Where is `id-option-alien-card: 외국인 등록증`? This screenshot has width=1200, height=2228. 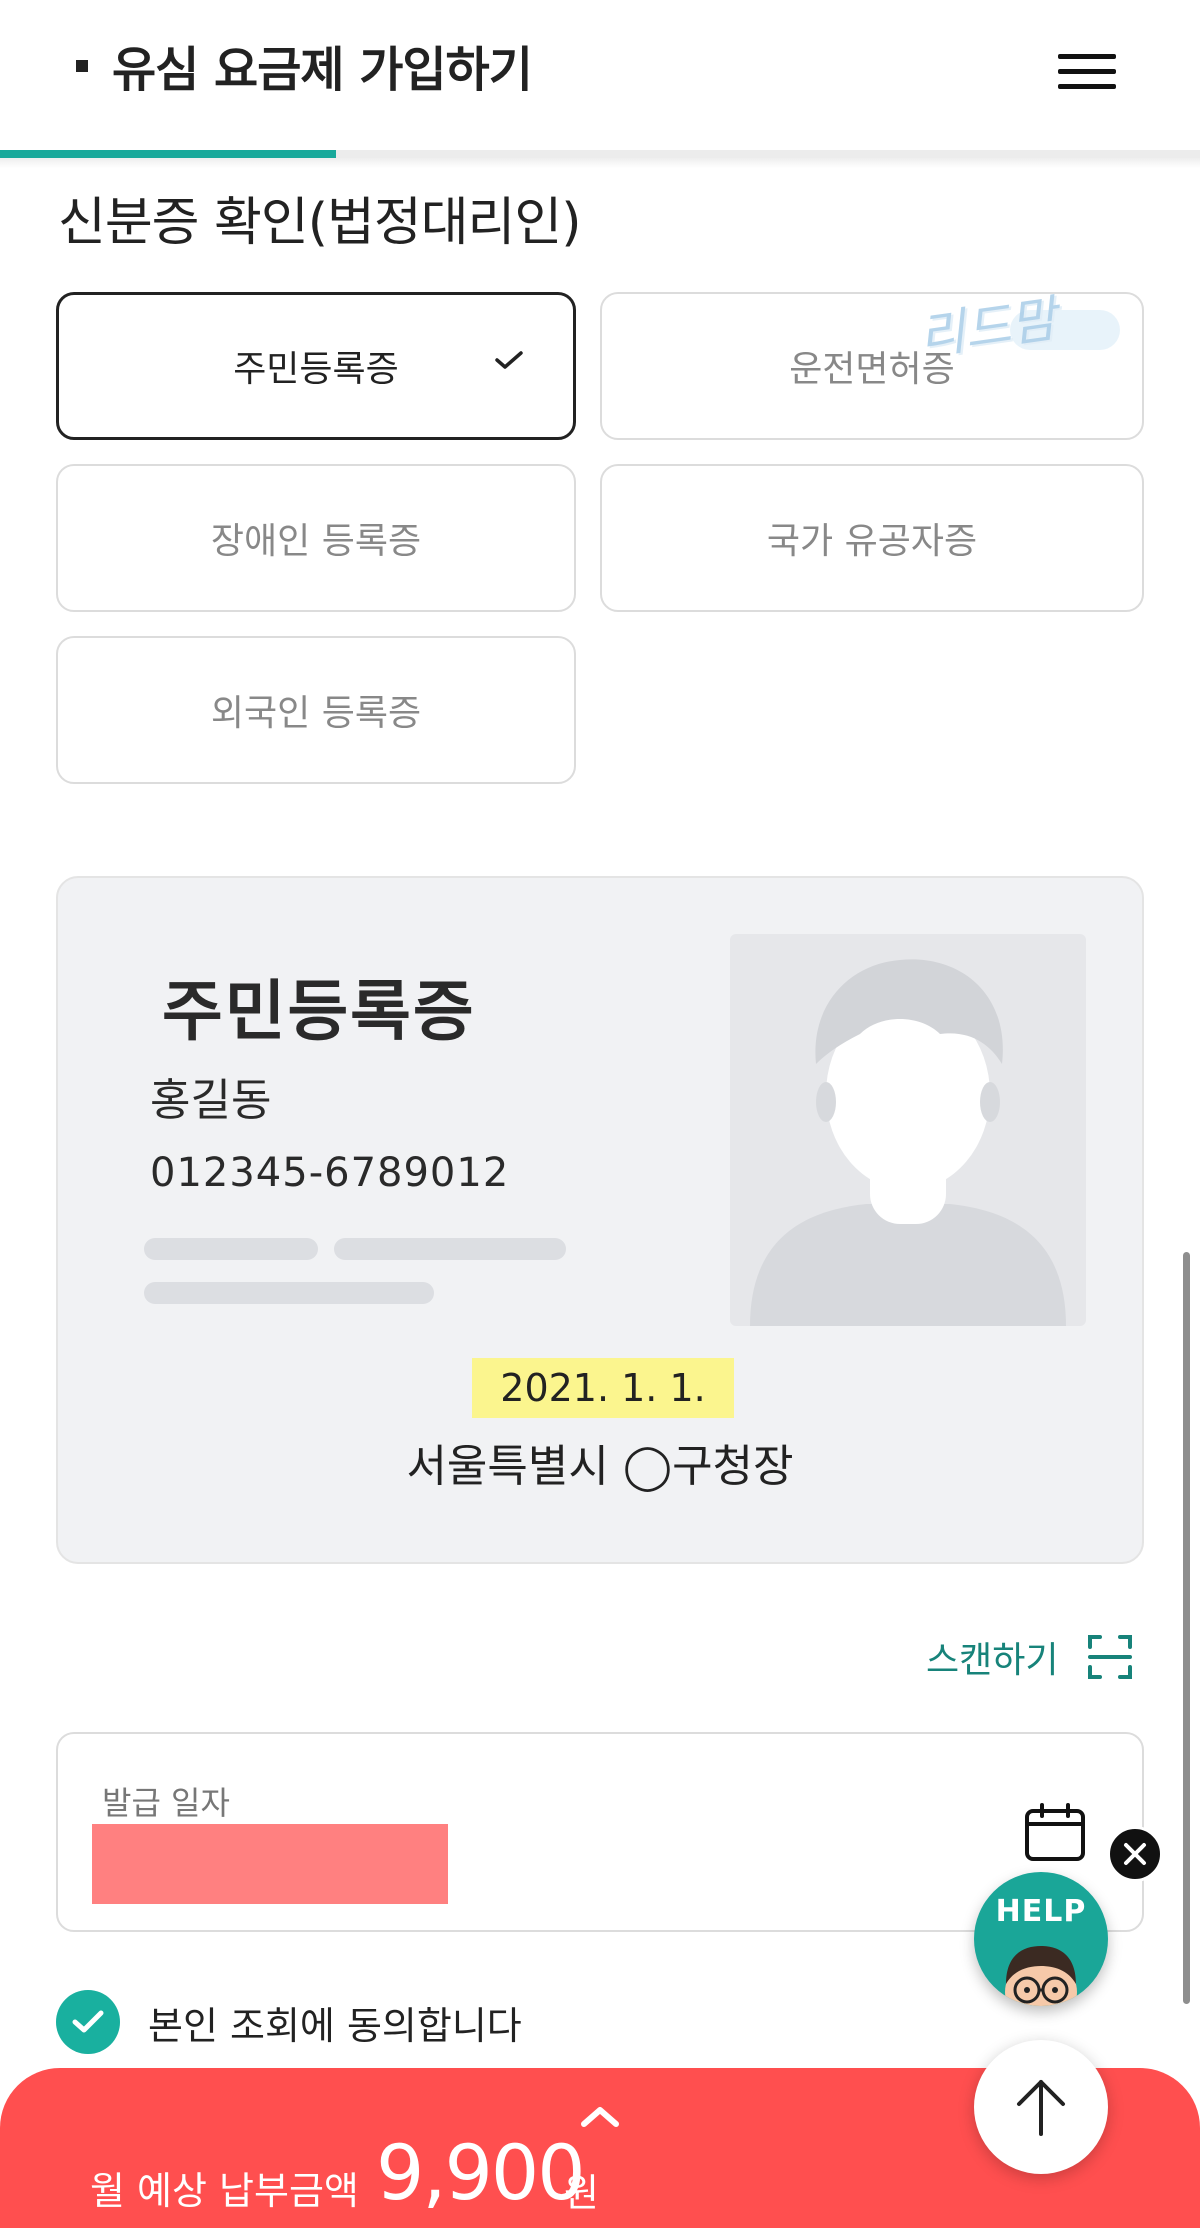 id-option-alien-card: 외국인 등록증 is located at coordinates (316, 710).